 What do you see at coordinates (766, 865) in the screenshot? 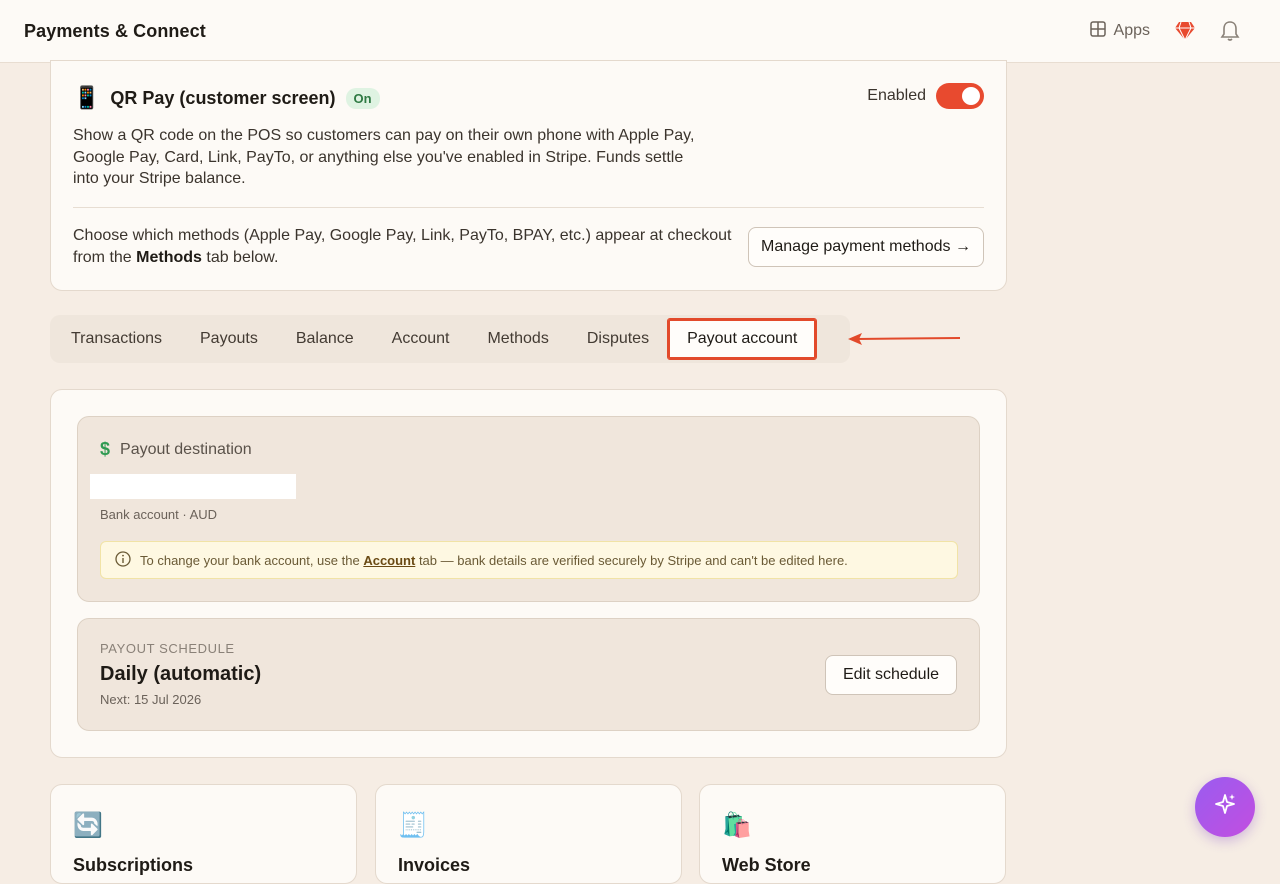
I see `web-store-title: Web Store` at bounding box center [766, 865].